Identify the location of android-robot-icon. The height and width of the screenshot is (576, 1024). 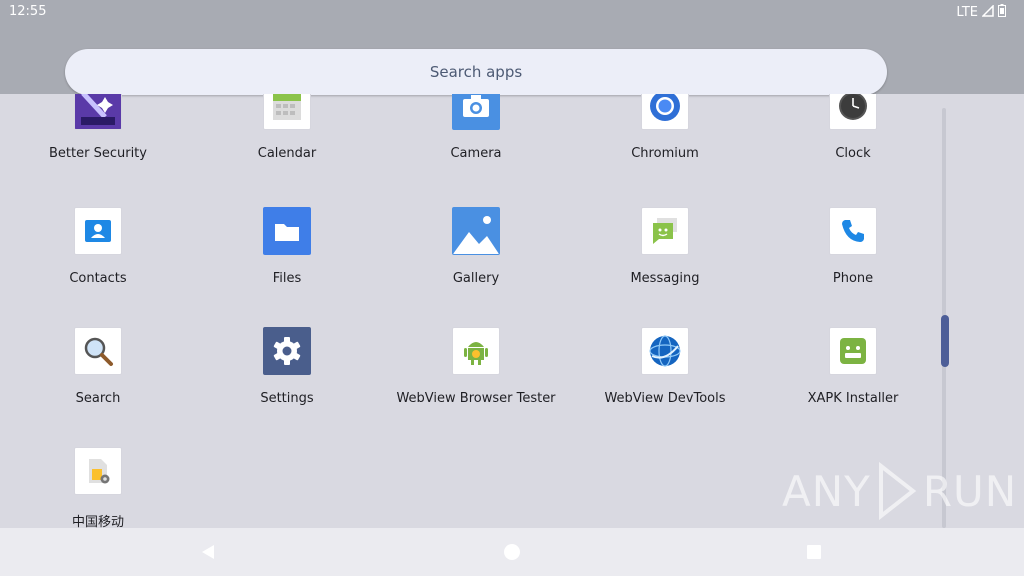
(476, 351).